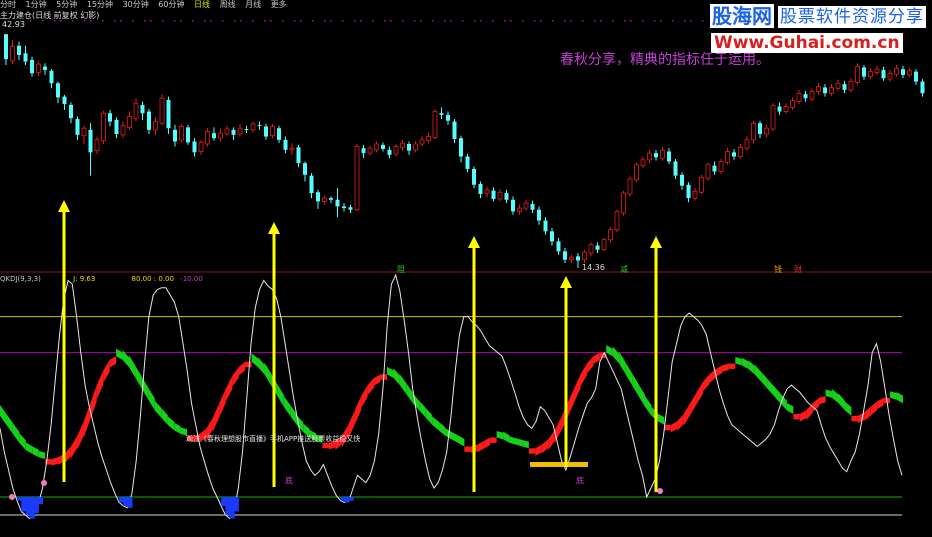  I want to click on consolidation-bar, so click(559, 464).